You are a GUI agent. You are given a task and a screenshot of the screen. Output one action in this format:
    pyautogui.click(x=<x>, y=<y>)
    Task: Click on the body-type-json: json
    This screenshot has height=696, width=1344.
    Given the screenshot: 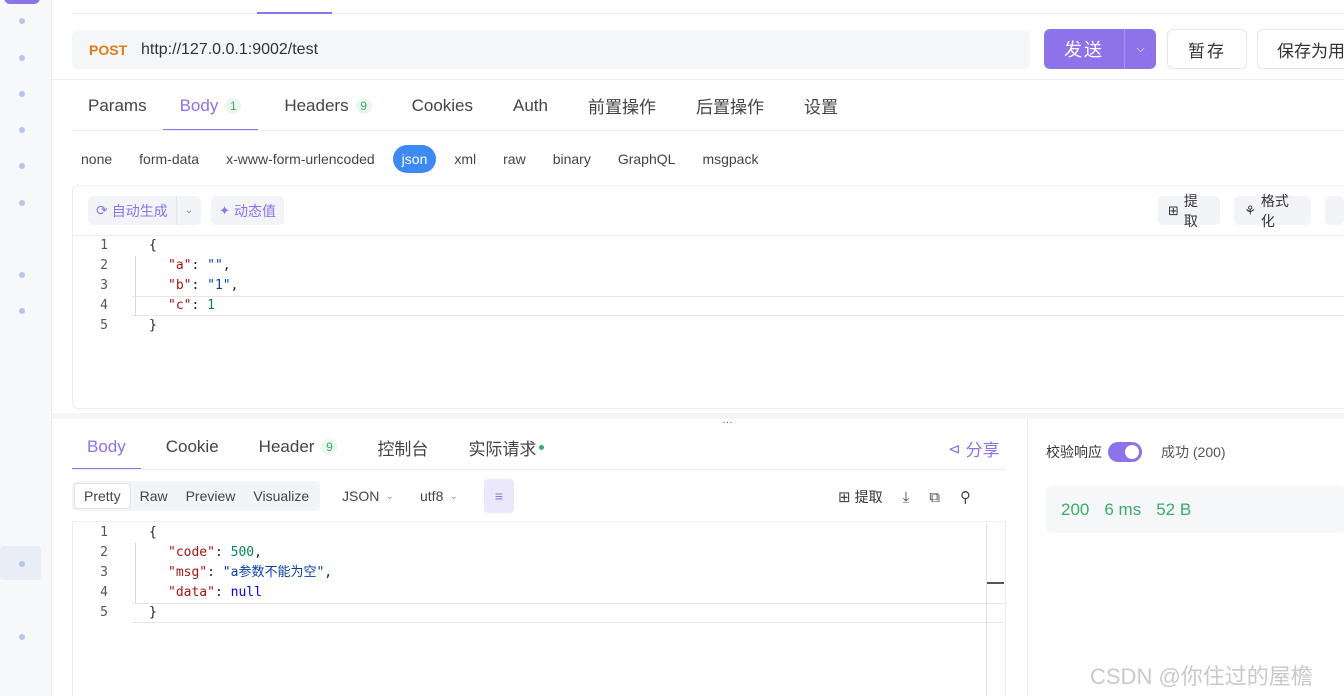 What is the action you would take?
    pyautogui.click(x=414, y=159)
    